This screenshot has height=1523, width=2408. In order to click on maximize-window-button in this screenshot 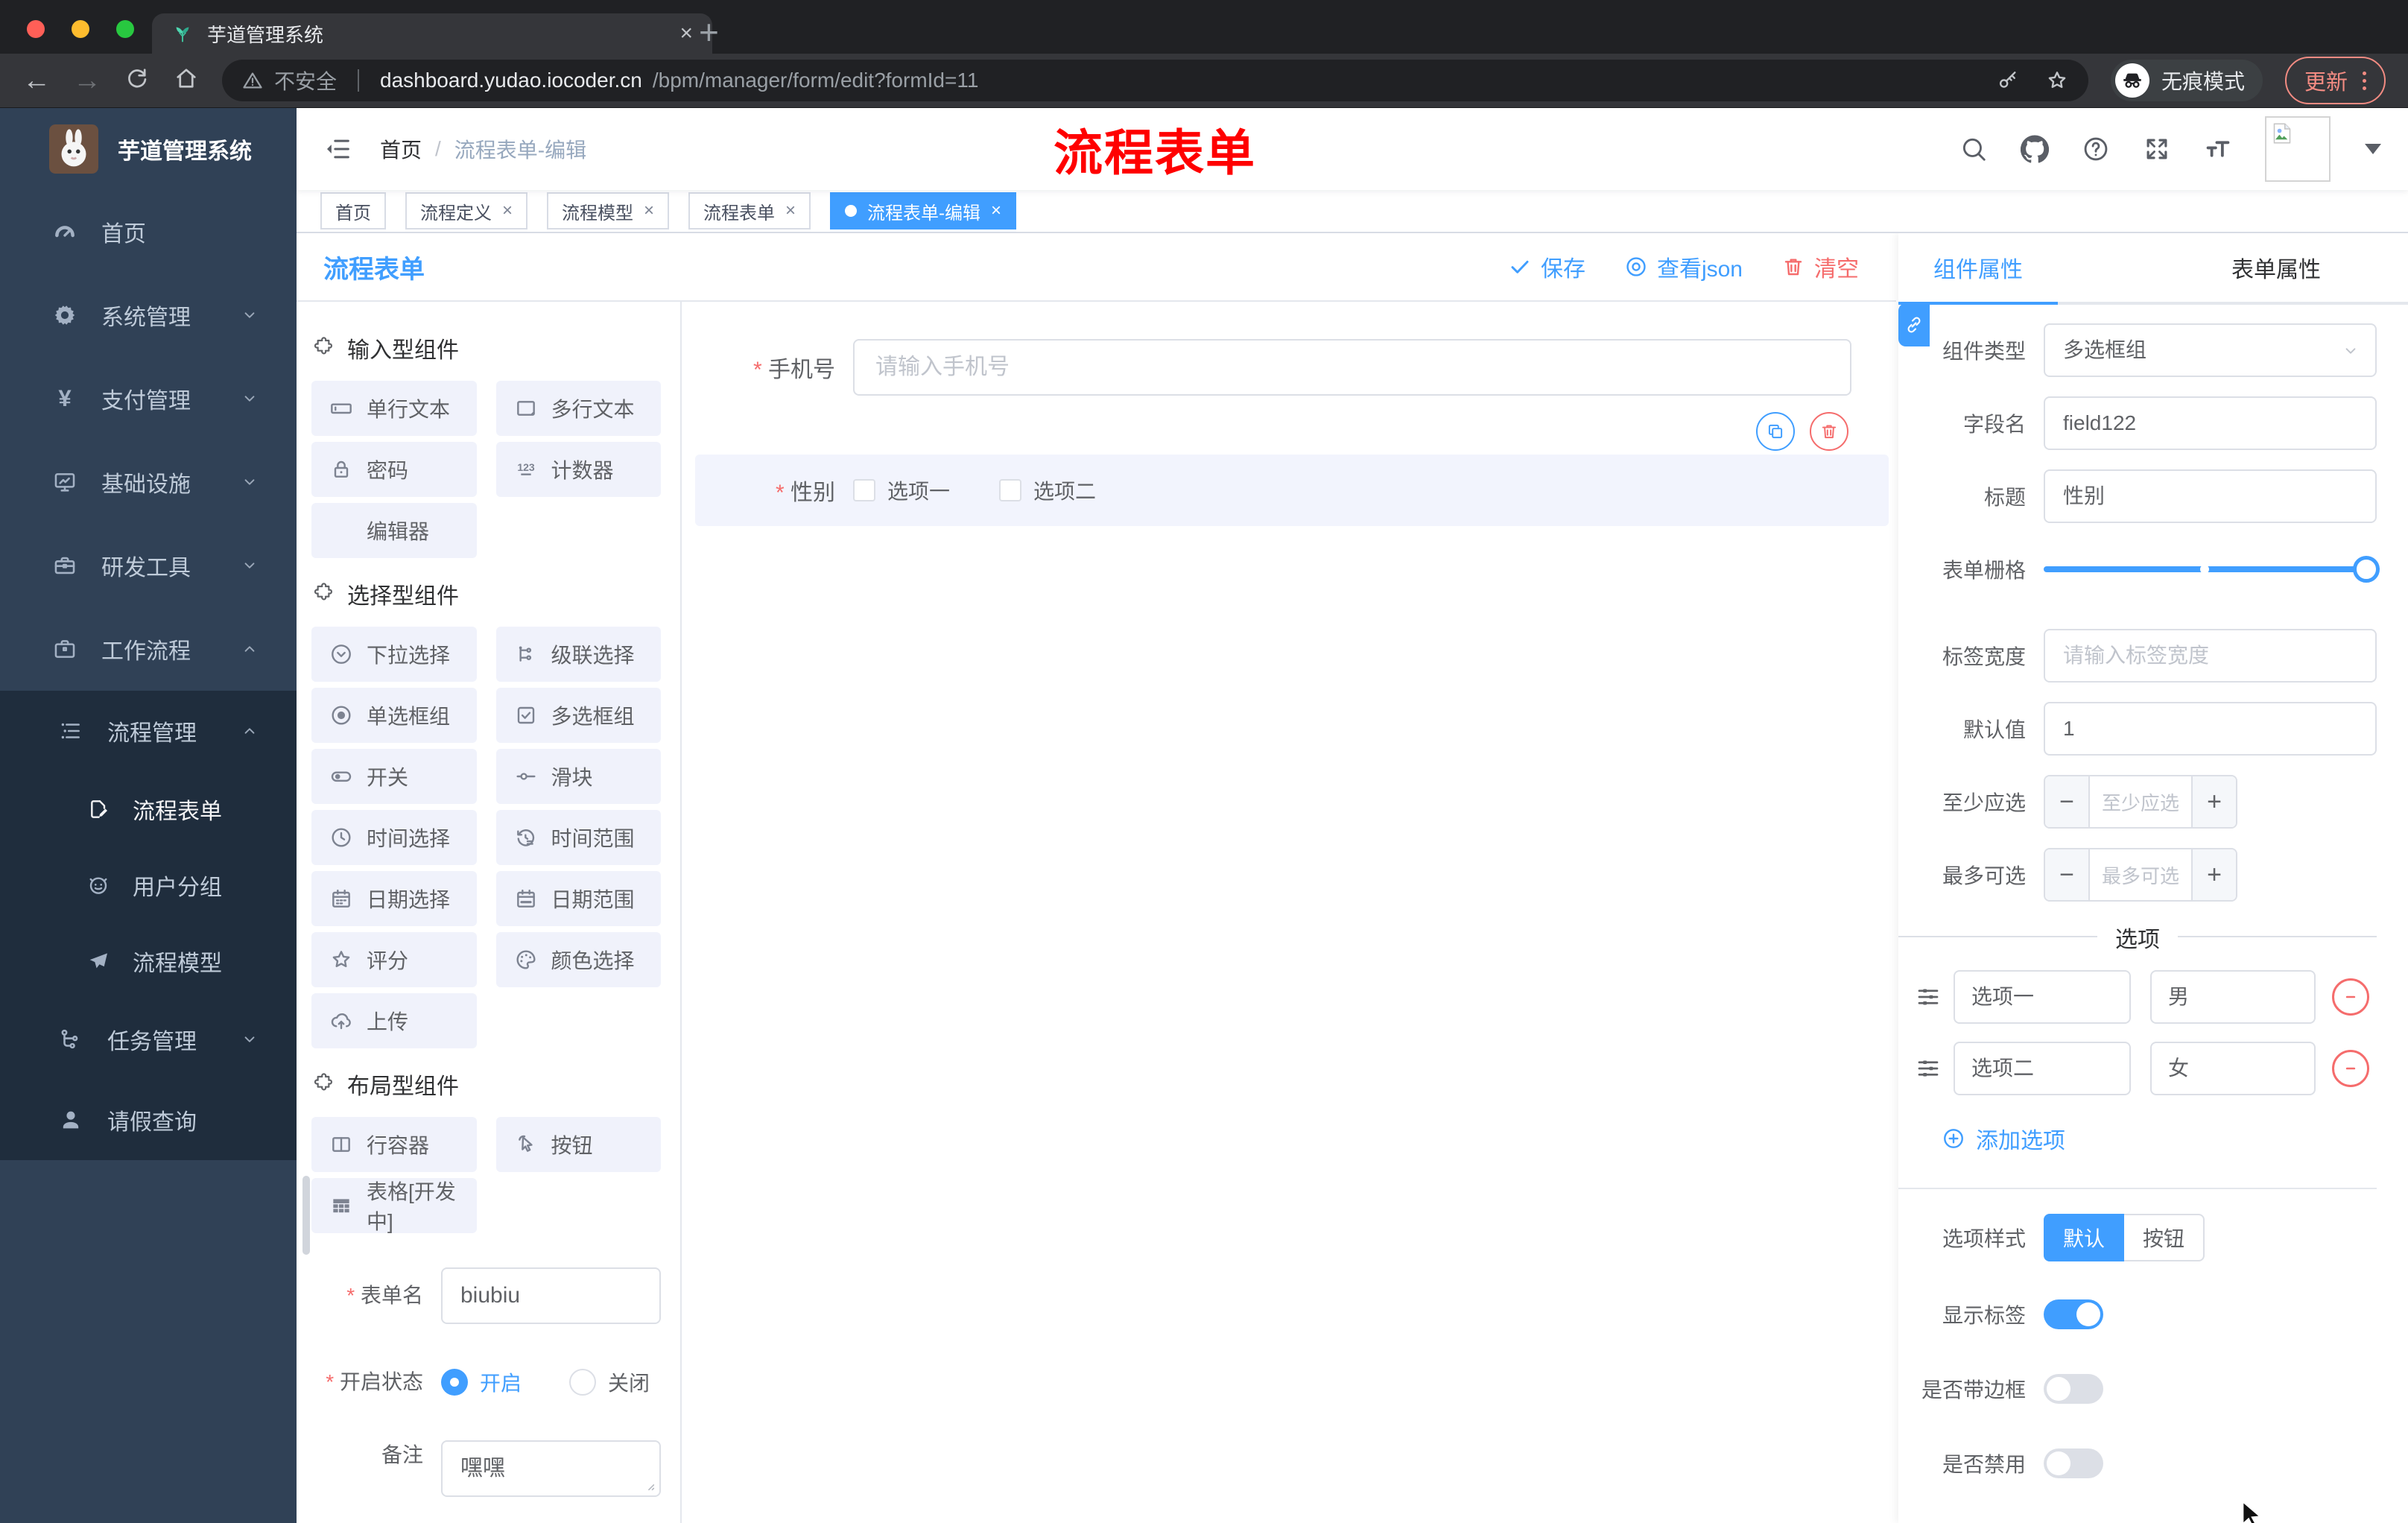, I will do `click(125, 29)`.